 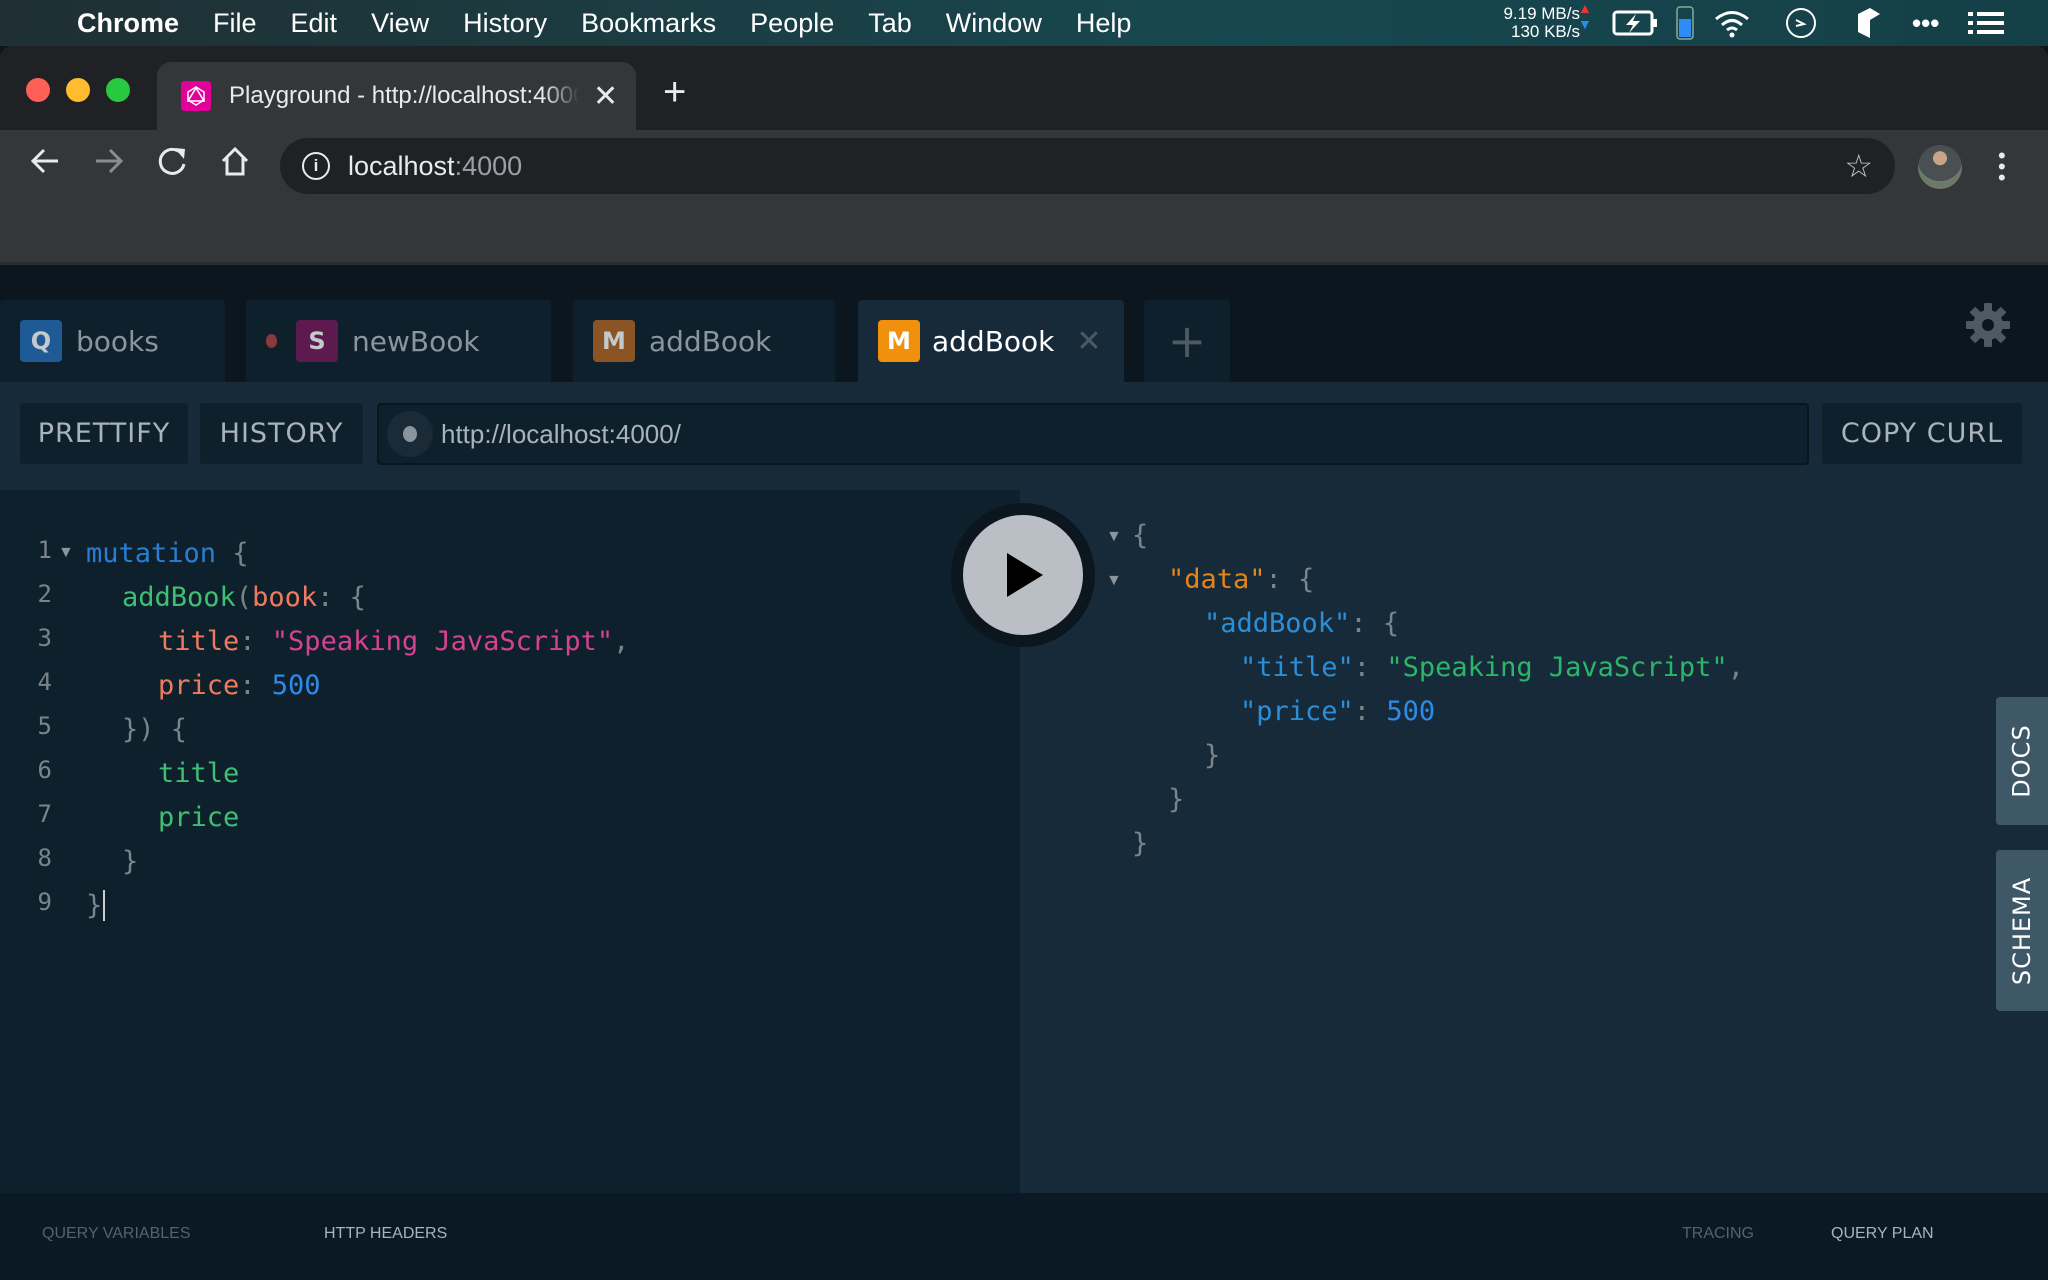 I want to click on line-number: 7, so click(x=44, y=814).